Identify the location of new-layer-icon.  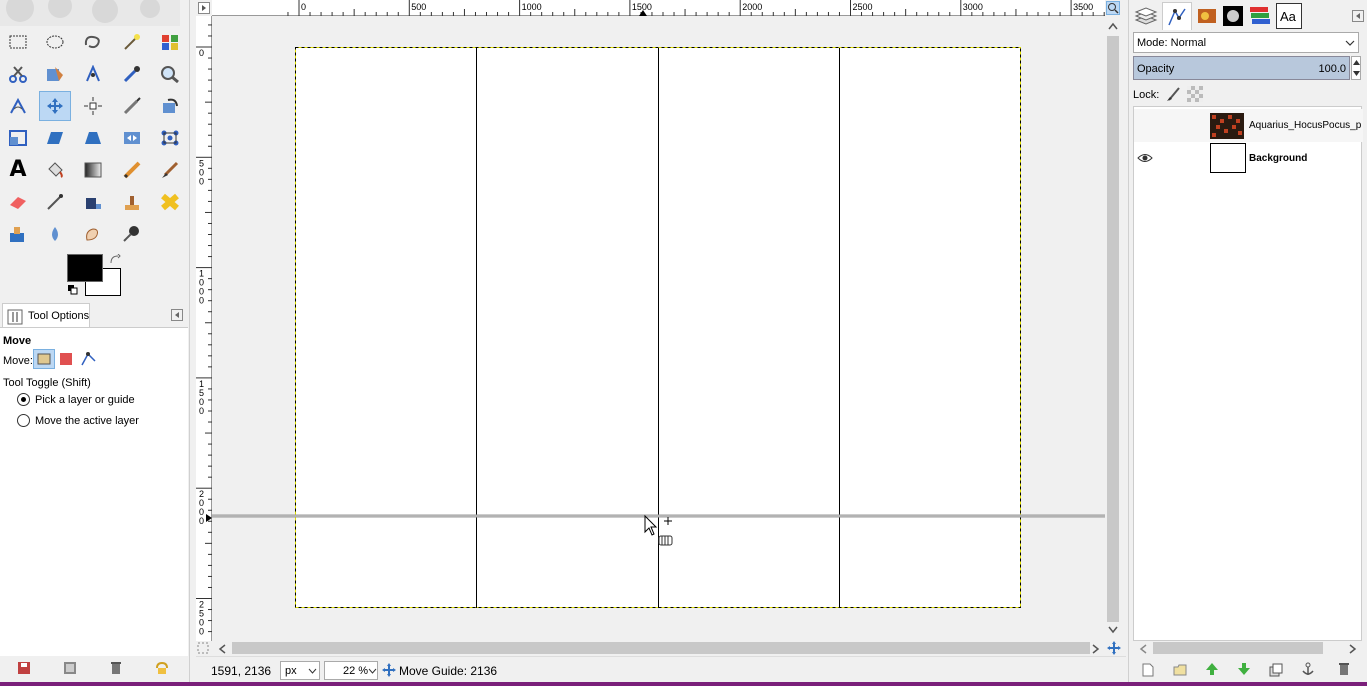
(1148, 670).